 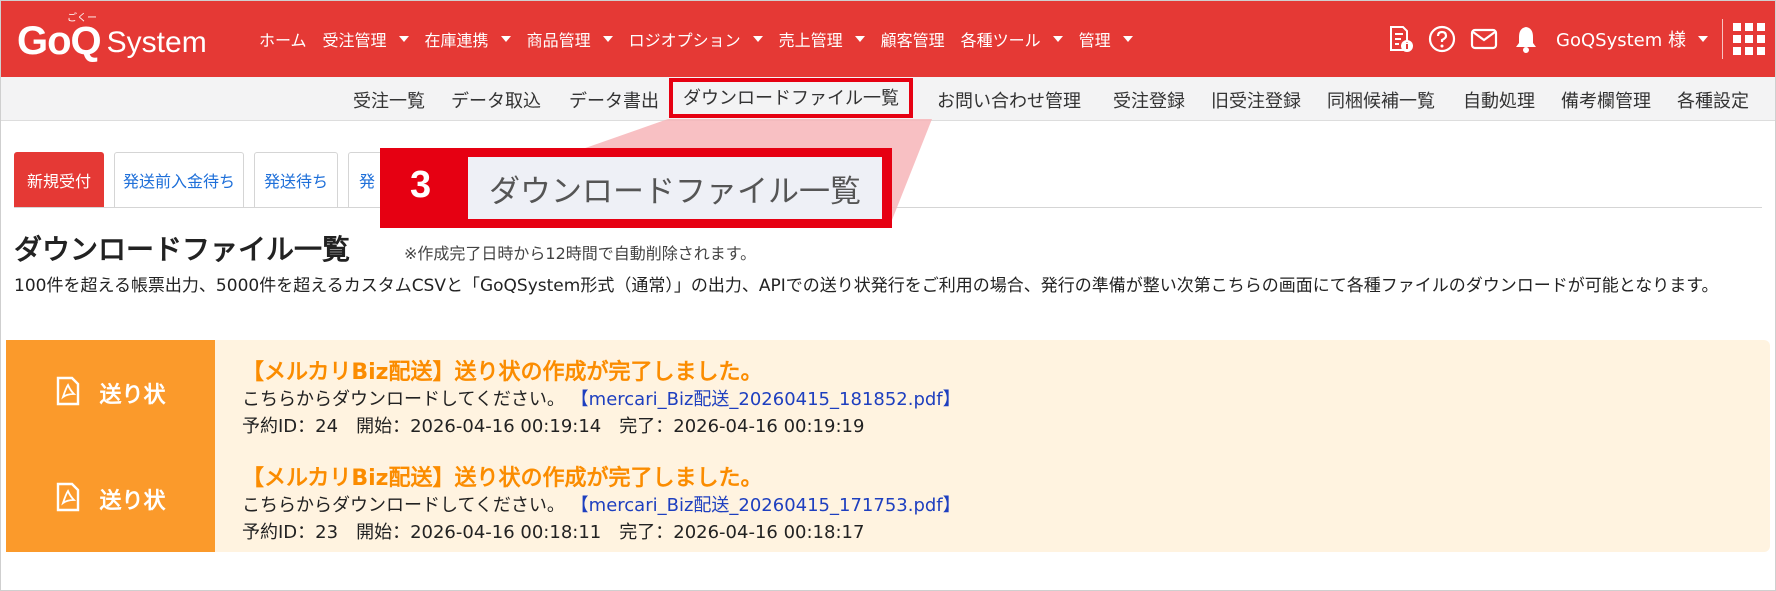 What do you see at coordinates (675, 188) in the screenshot?
I see `step-label: ダウンロードファイル一覧` at bounding box center [675, 188].